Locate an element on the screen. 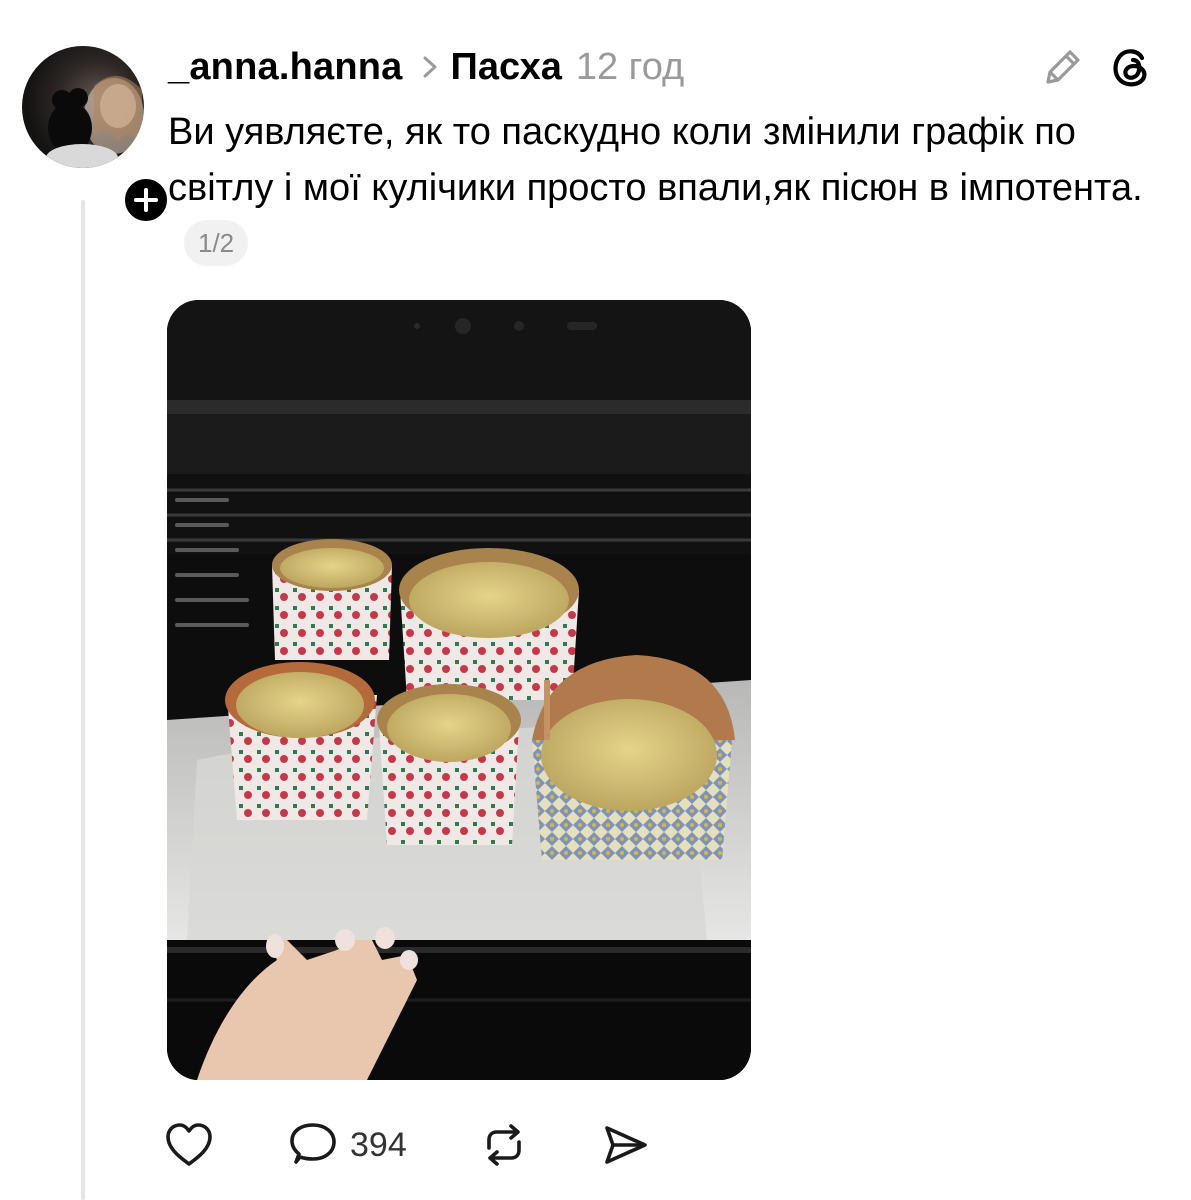  post-header: _anna.hanna Пасха 12 год is located at coordinates (426, 67).